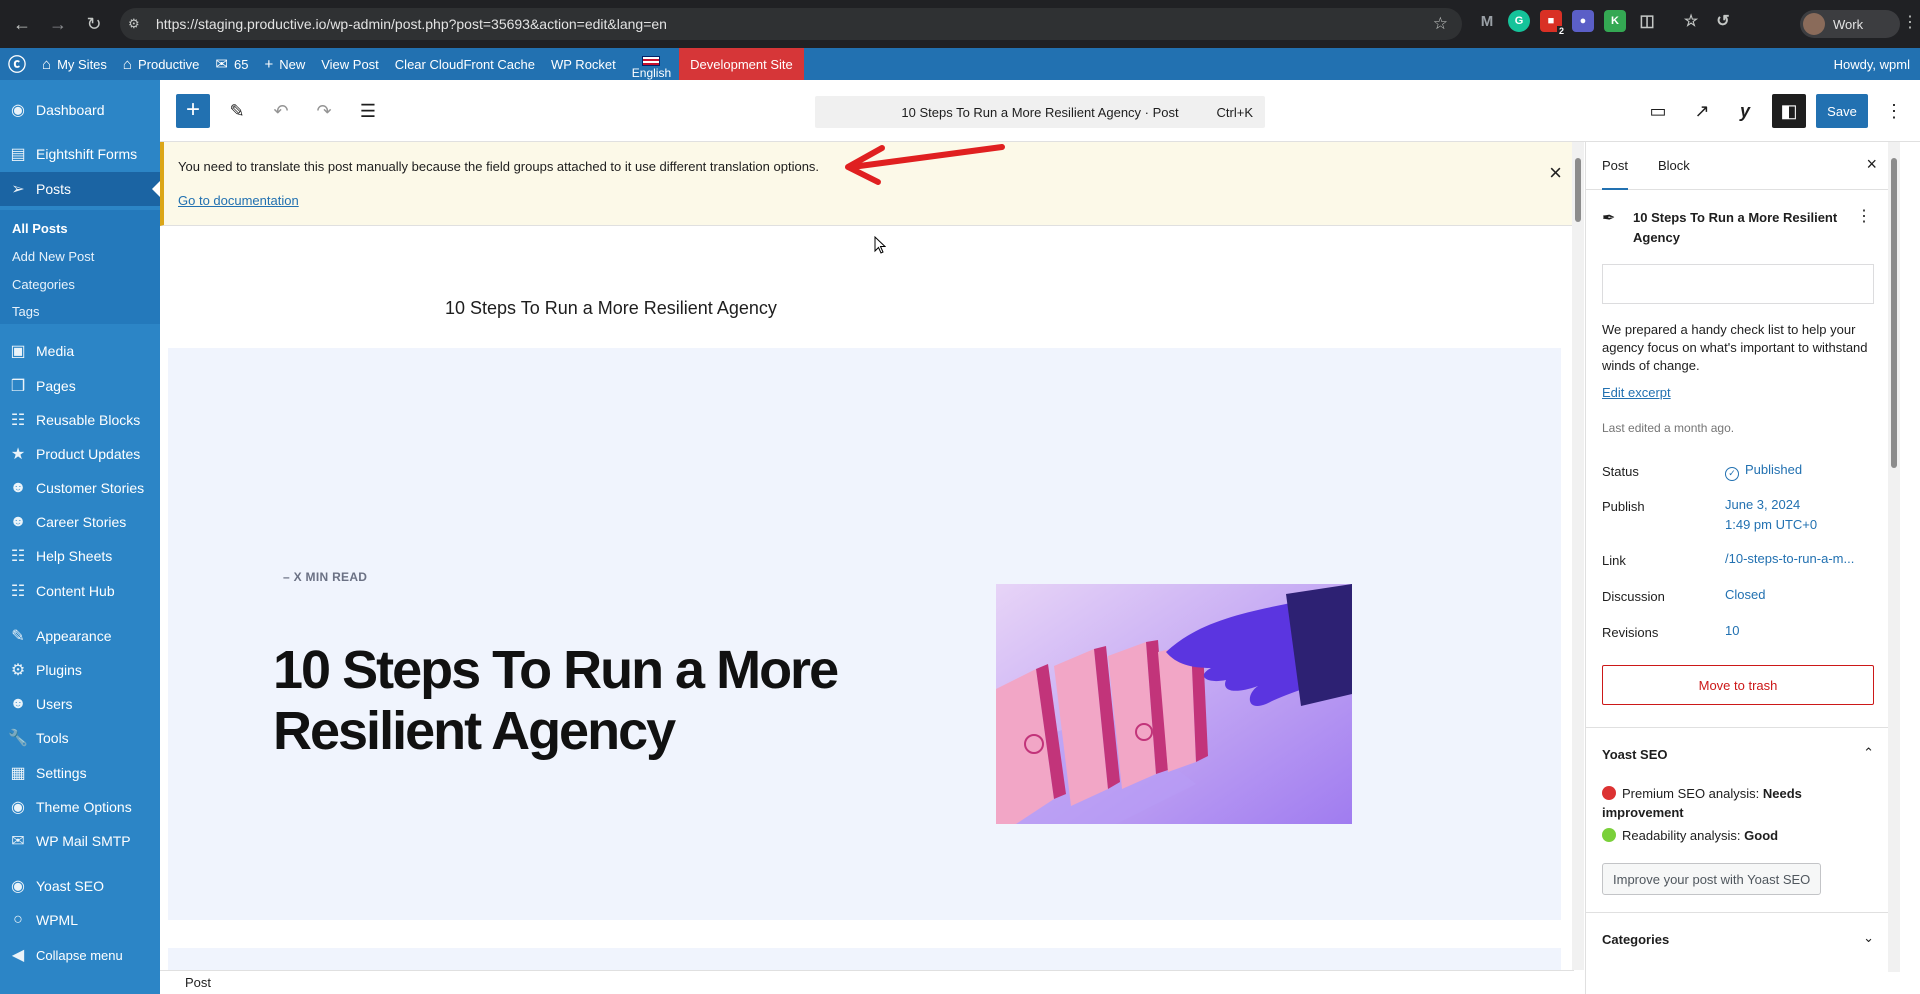 The width and height of the screenshot is (1920, 994). I want to click on back-icon: ←, so click(22, 24).